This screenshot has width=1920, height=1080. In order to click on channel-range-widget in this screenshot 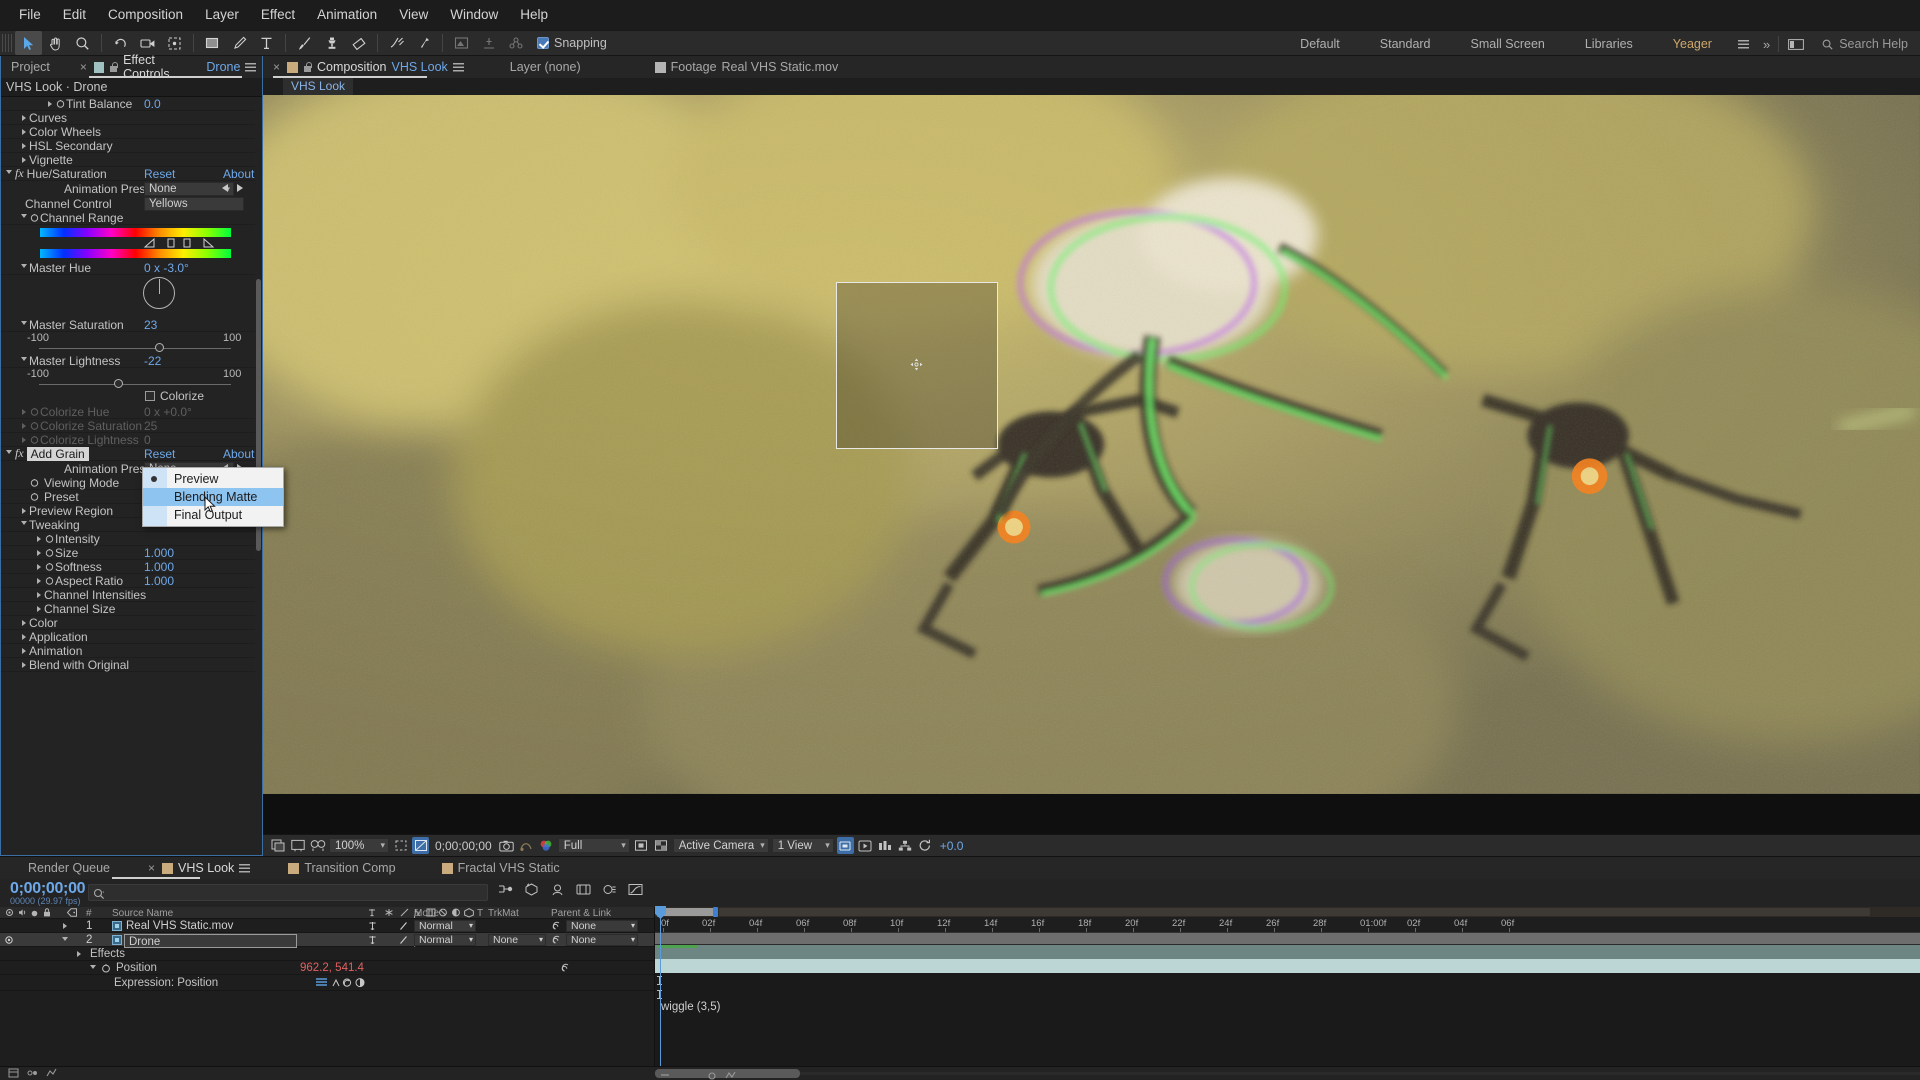, I will do `click(128, 243)`.